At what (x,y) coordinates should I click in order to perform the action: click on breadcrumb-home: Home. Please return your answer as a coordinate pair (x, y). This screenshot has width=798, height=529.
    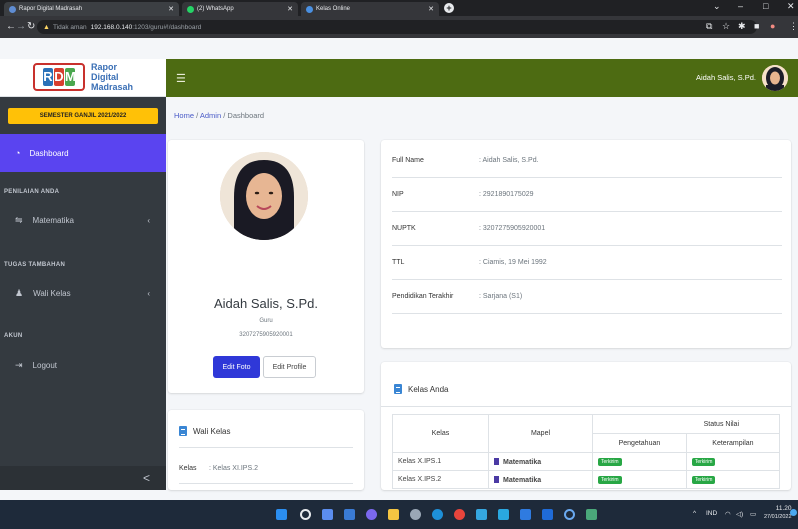
    Looking at the image, I should click on (184, 115).